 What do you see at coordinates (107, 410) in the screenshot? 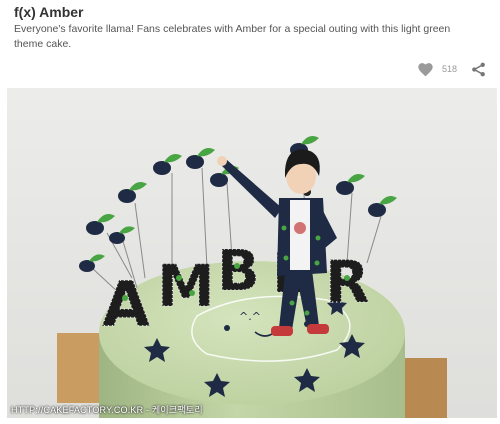
I see `photo-watermark: HTTP://CAKEFACTORY.CO.KR - 케이크팩토리` at bounding box center [107, 410].